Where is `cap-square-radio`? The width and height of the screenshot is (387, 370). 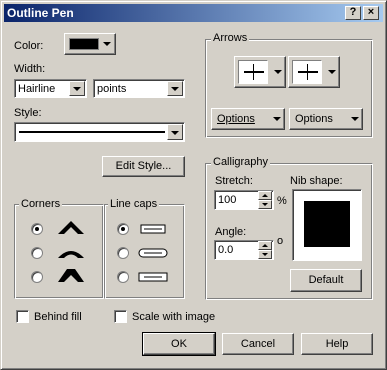 cap-square-radio is located at coordinates (123, 277).